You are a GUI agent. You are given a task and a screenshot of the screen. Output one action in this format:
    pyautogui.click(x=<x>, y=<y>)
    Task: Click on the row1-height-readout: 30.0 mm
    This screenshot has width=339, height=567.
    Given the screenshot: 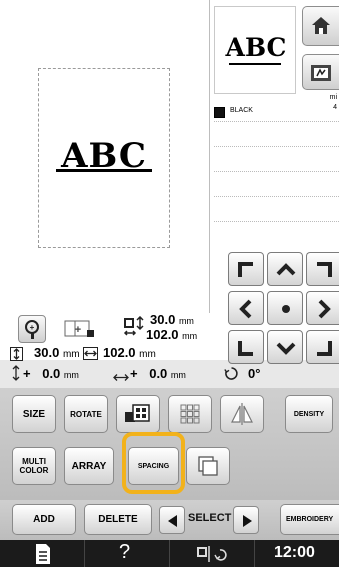 What is the action you would take?
    pyautogui.click(x=57, y=352)
    